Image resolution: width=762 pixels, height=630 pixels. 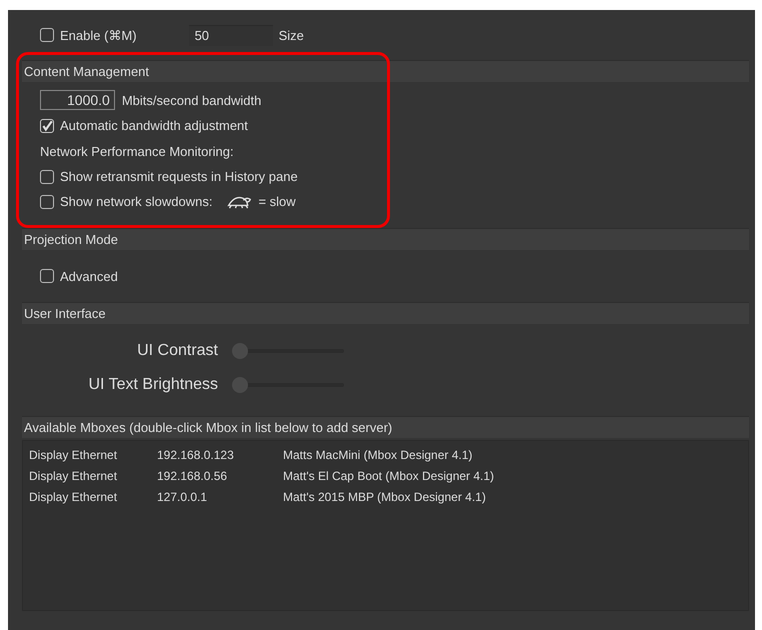 What do you see at coordinates (137, 151) in the screenshot?
I see `monitoring-label: Network Performance Monitoring:` at bounding box center [137, 151].